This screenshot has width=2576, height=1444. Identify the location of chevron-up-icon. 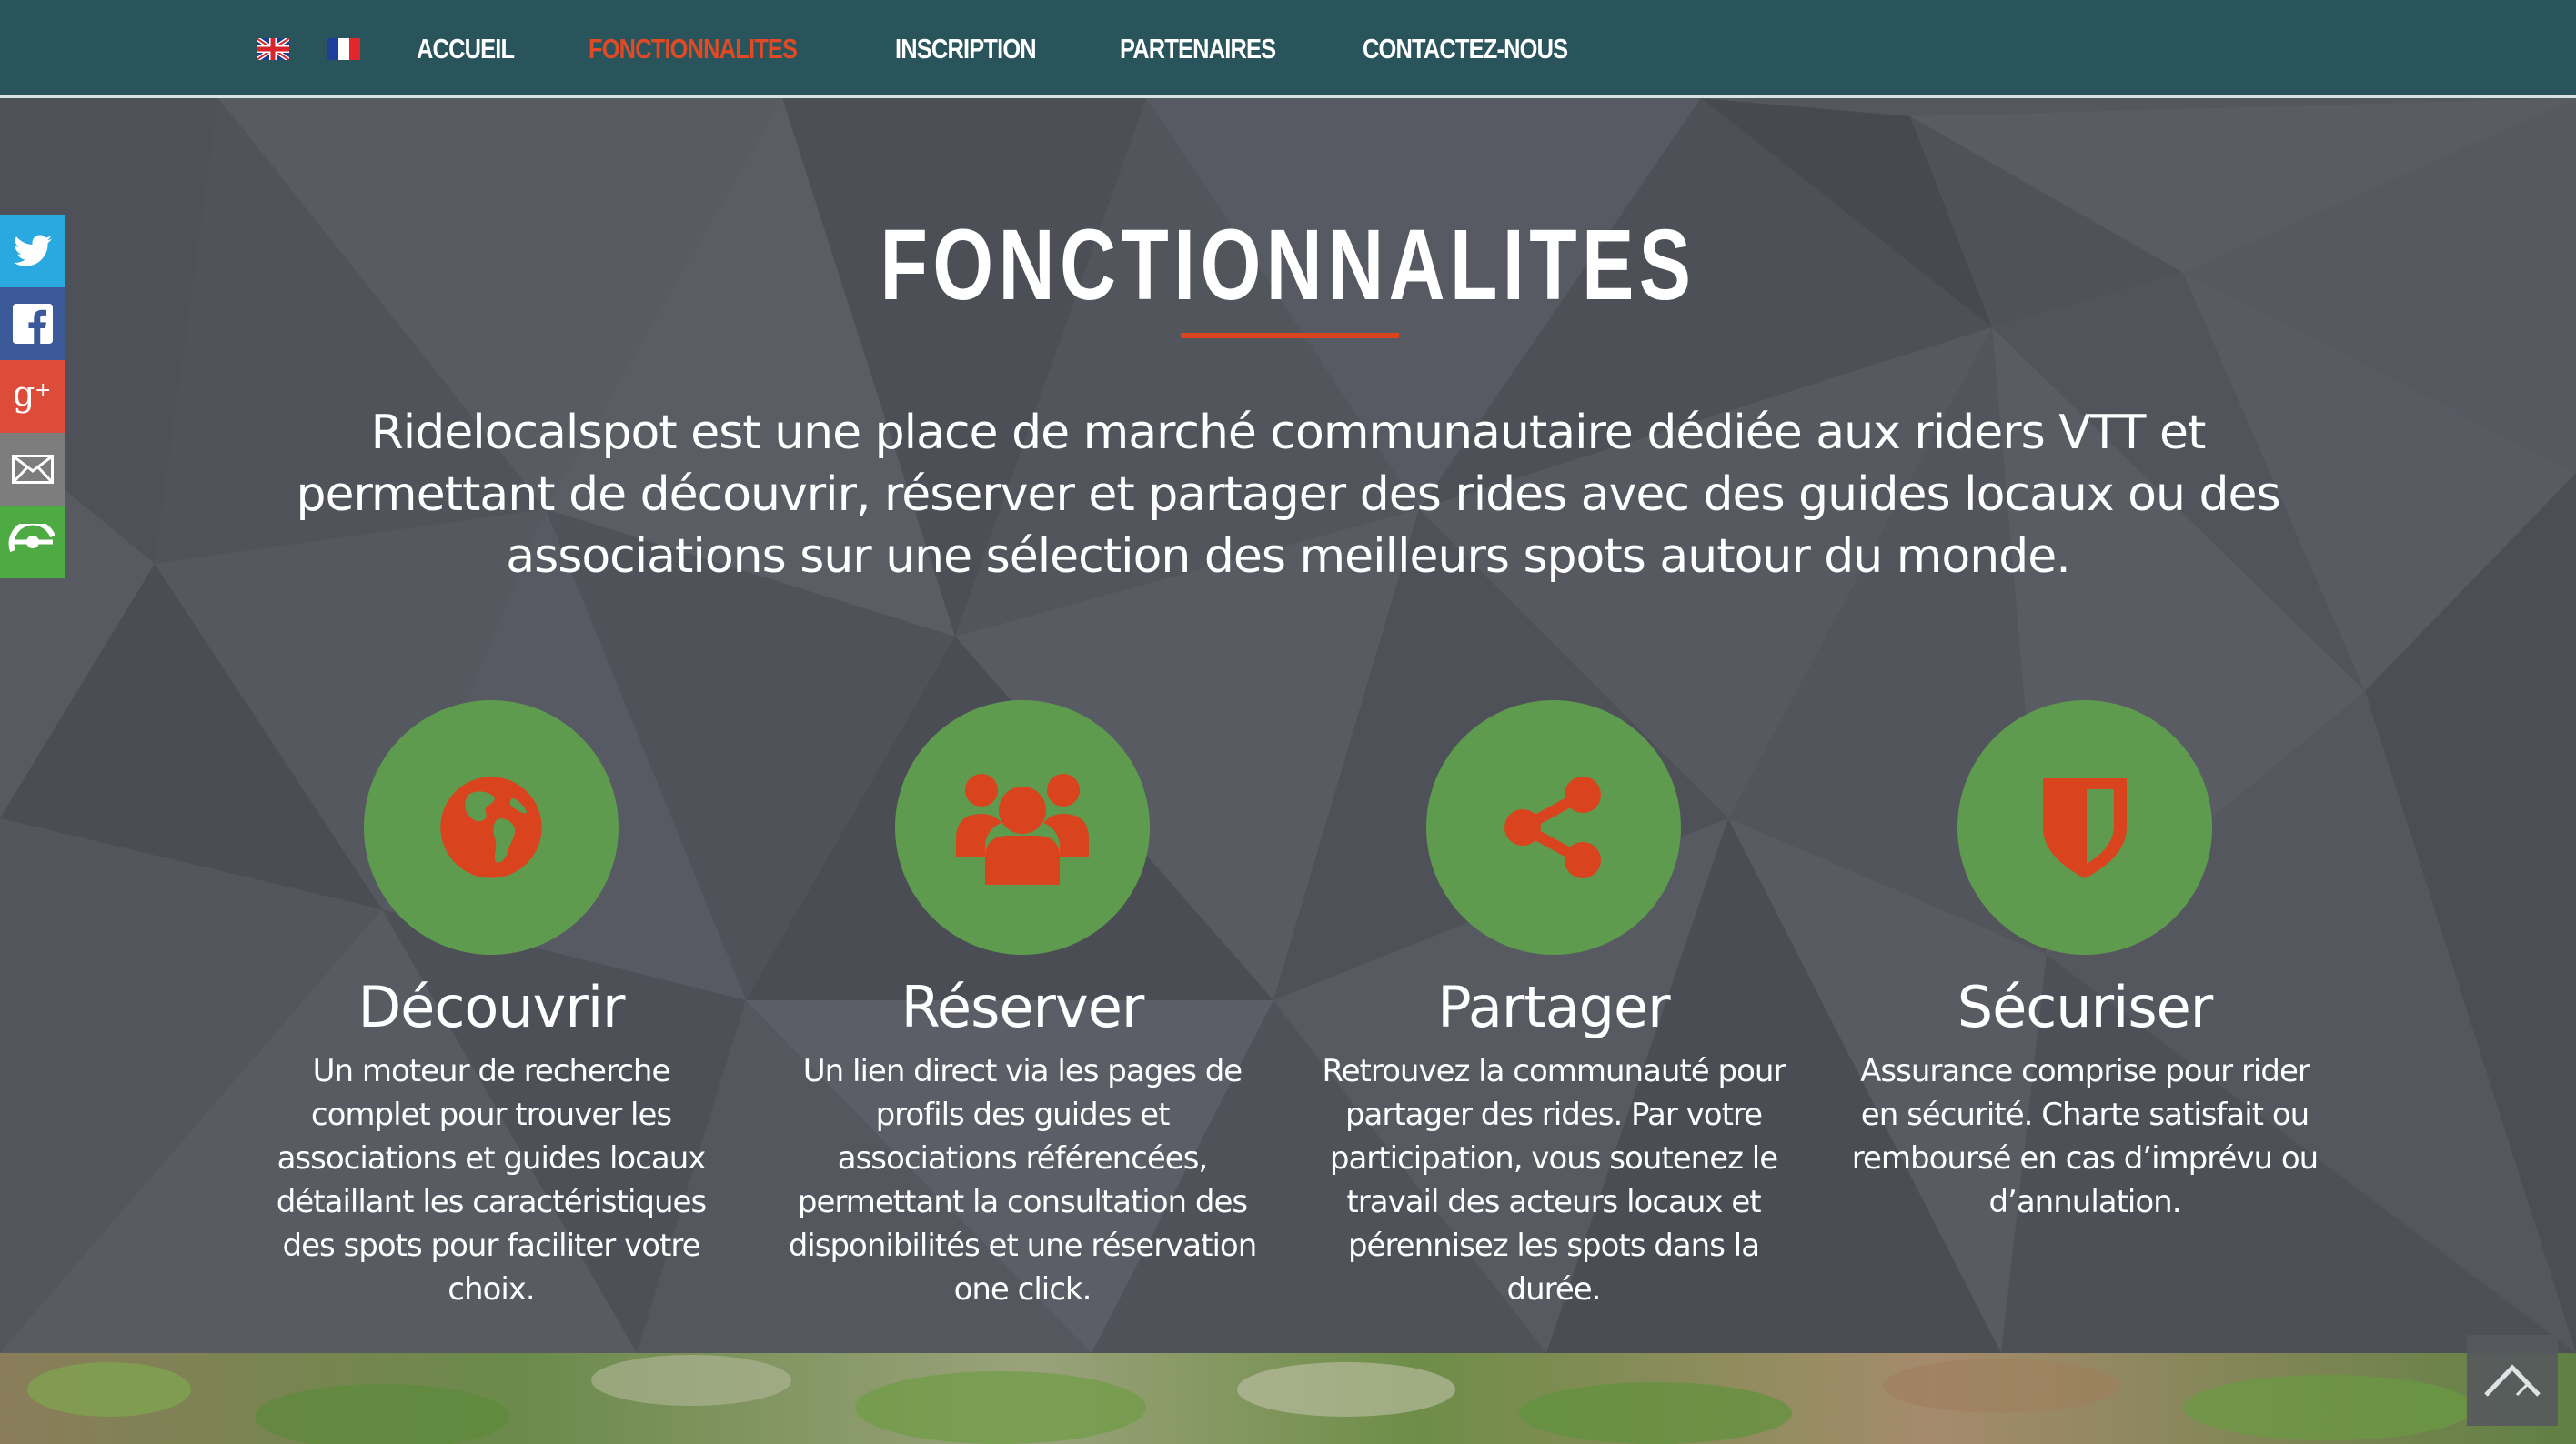
(2512, 1380).